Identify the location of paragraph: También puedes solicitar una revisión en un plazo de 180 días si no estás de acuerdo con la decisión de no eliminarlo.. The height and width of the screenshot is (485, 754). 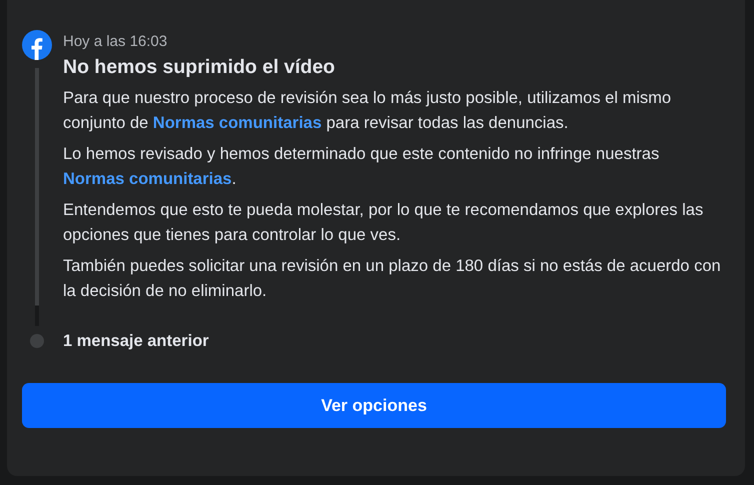
(392, 279).